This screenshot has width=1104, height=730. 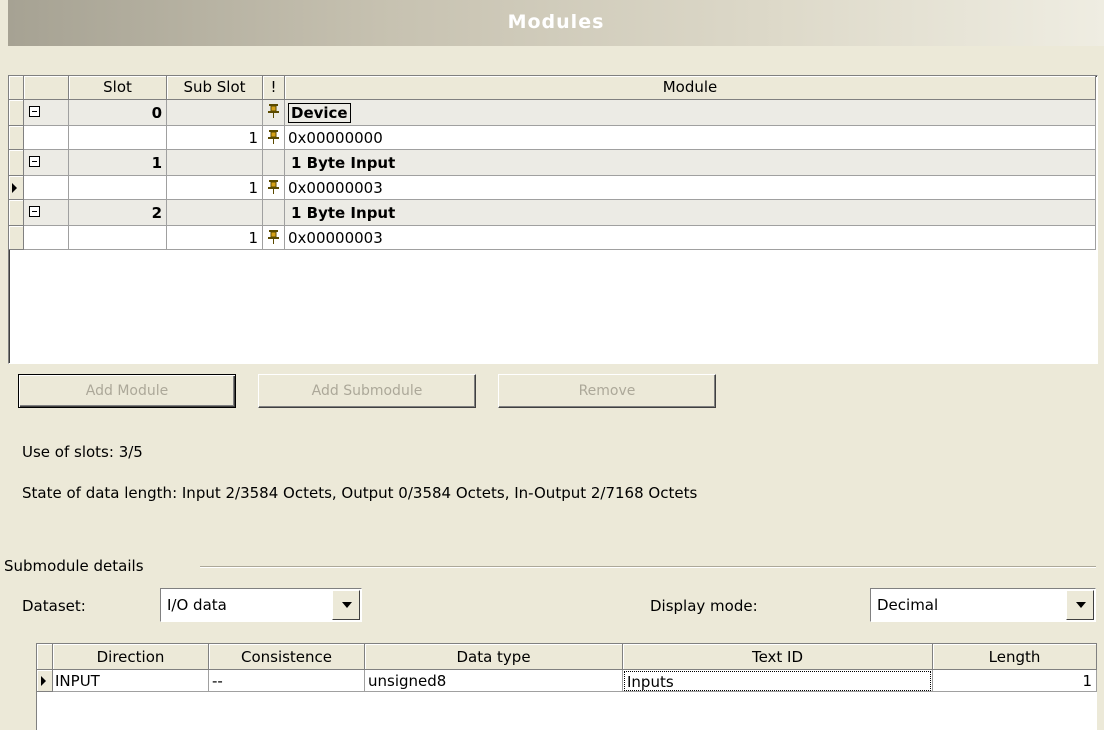 I want to click on module-name: Device, so click(x=319, y=113).